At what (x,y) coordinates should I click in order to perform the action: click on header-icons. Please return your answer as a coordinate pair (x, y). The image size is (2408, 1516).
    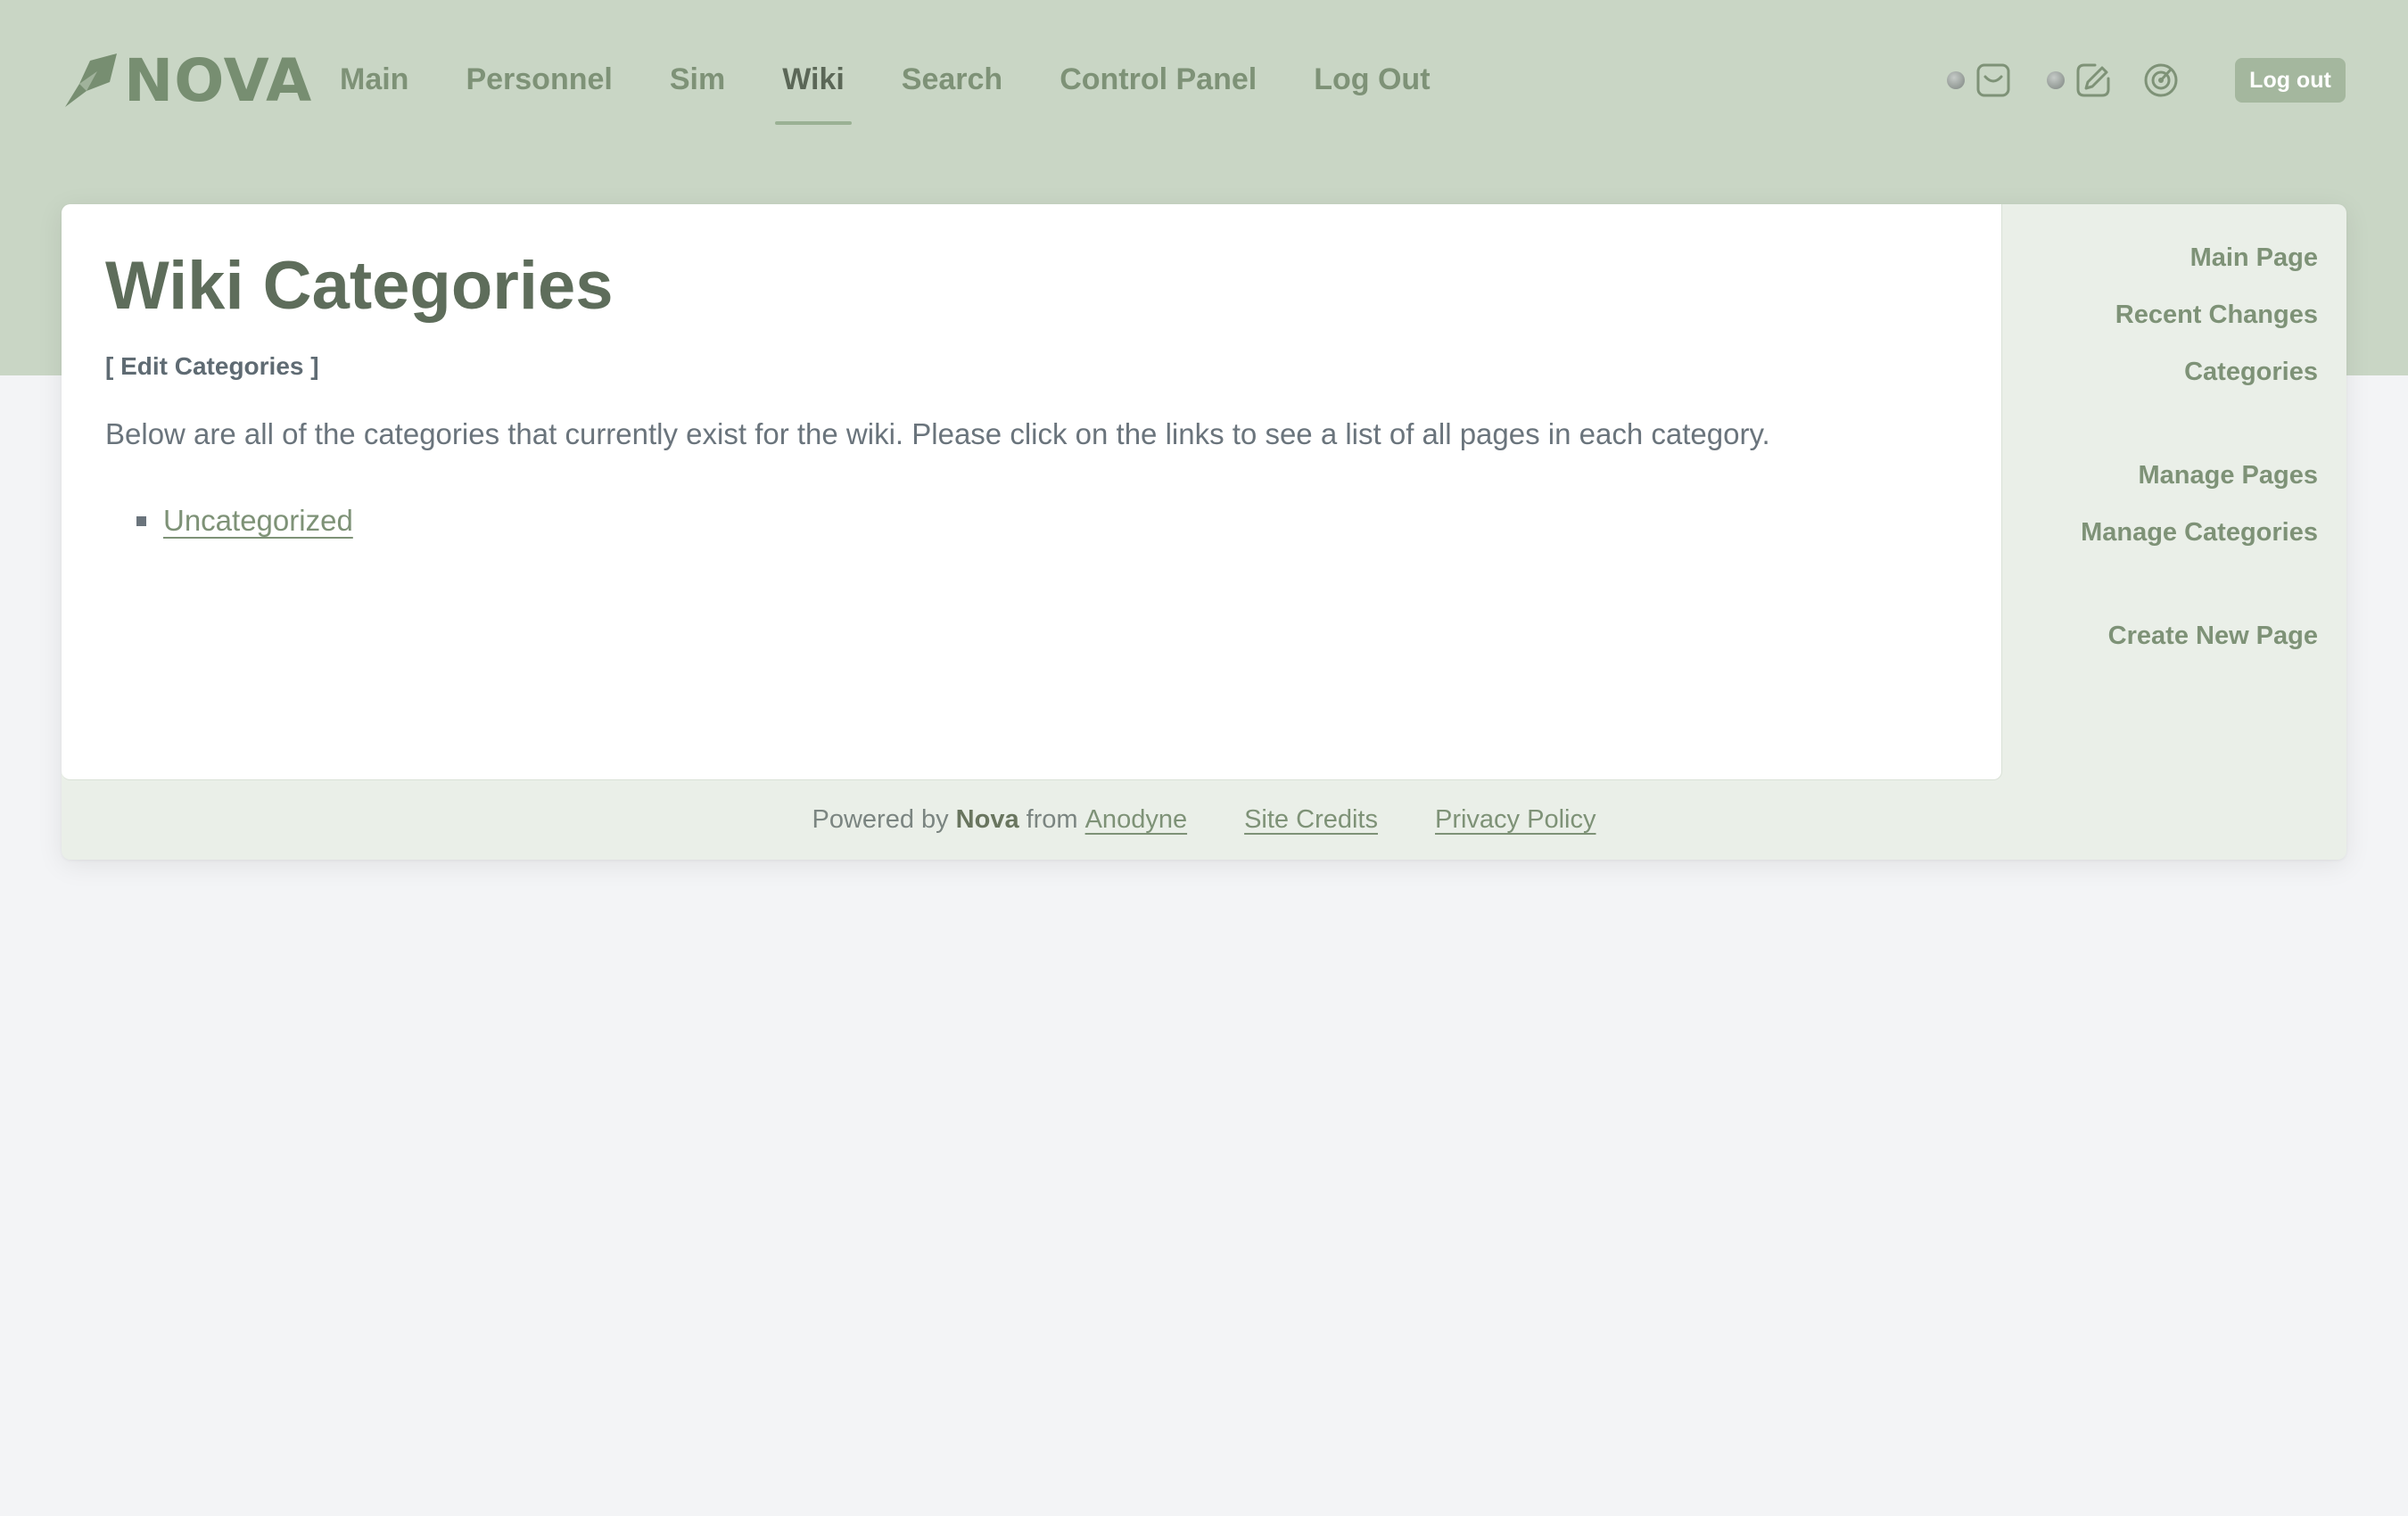
    Looking at the image, I should click on (2064, 80).